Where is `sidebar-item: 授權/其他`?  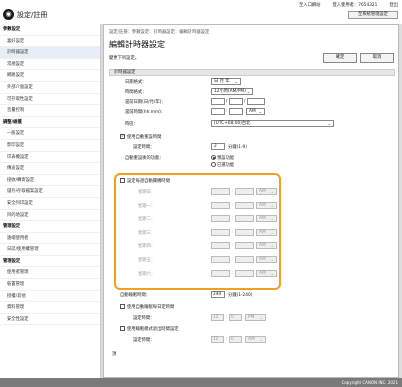
sidebar-item: 授權/其他 is located at coordinates (50, 297).